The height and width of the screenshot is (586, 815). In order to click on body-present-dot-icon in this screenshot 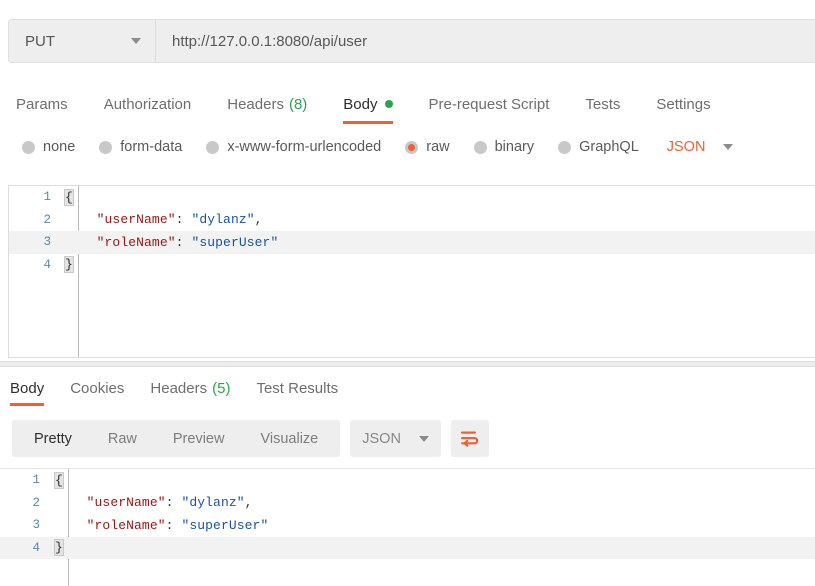, I will do `click(388, 104)`.